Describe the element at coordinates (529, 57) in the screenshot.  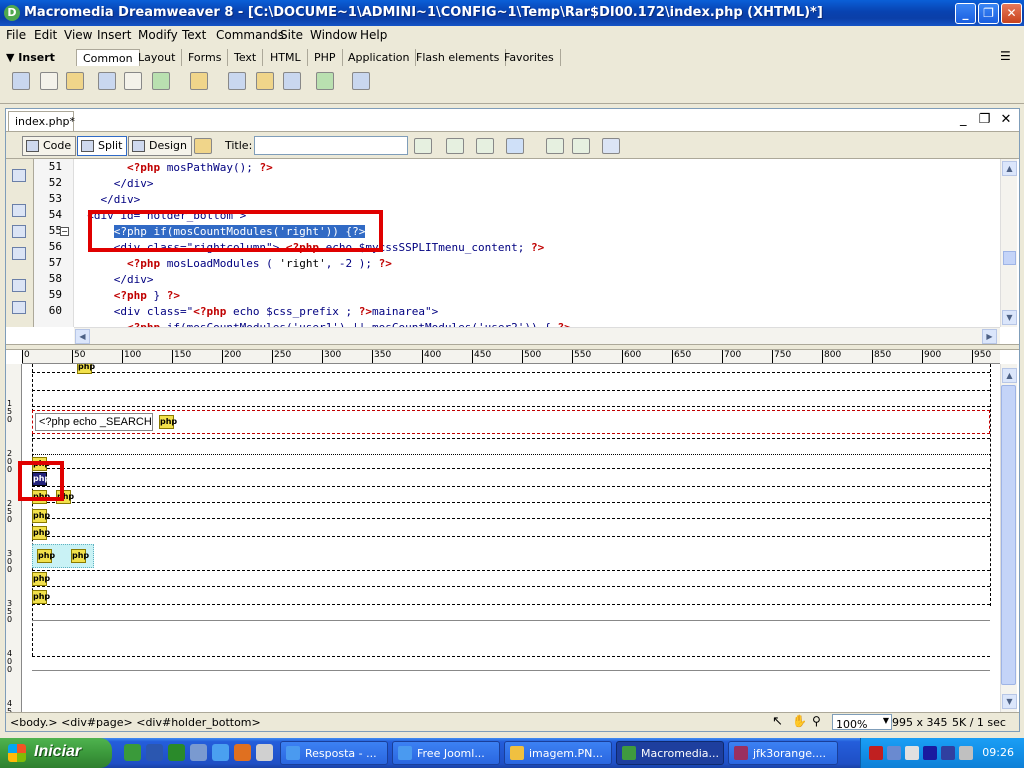
I see `tab-favorites: Favorites` at that location.